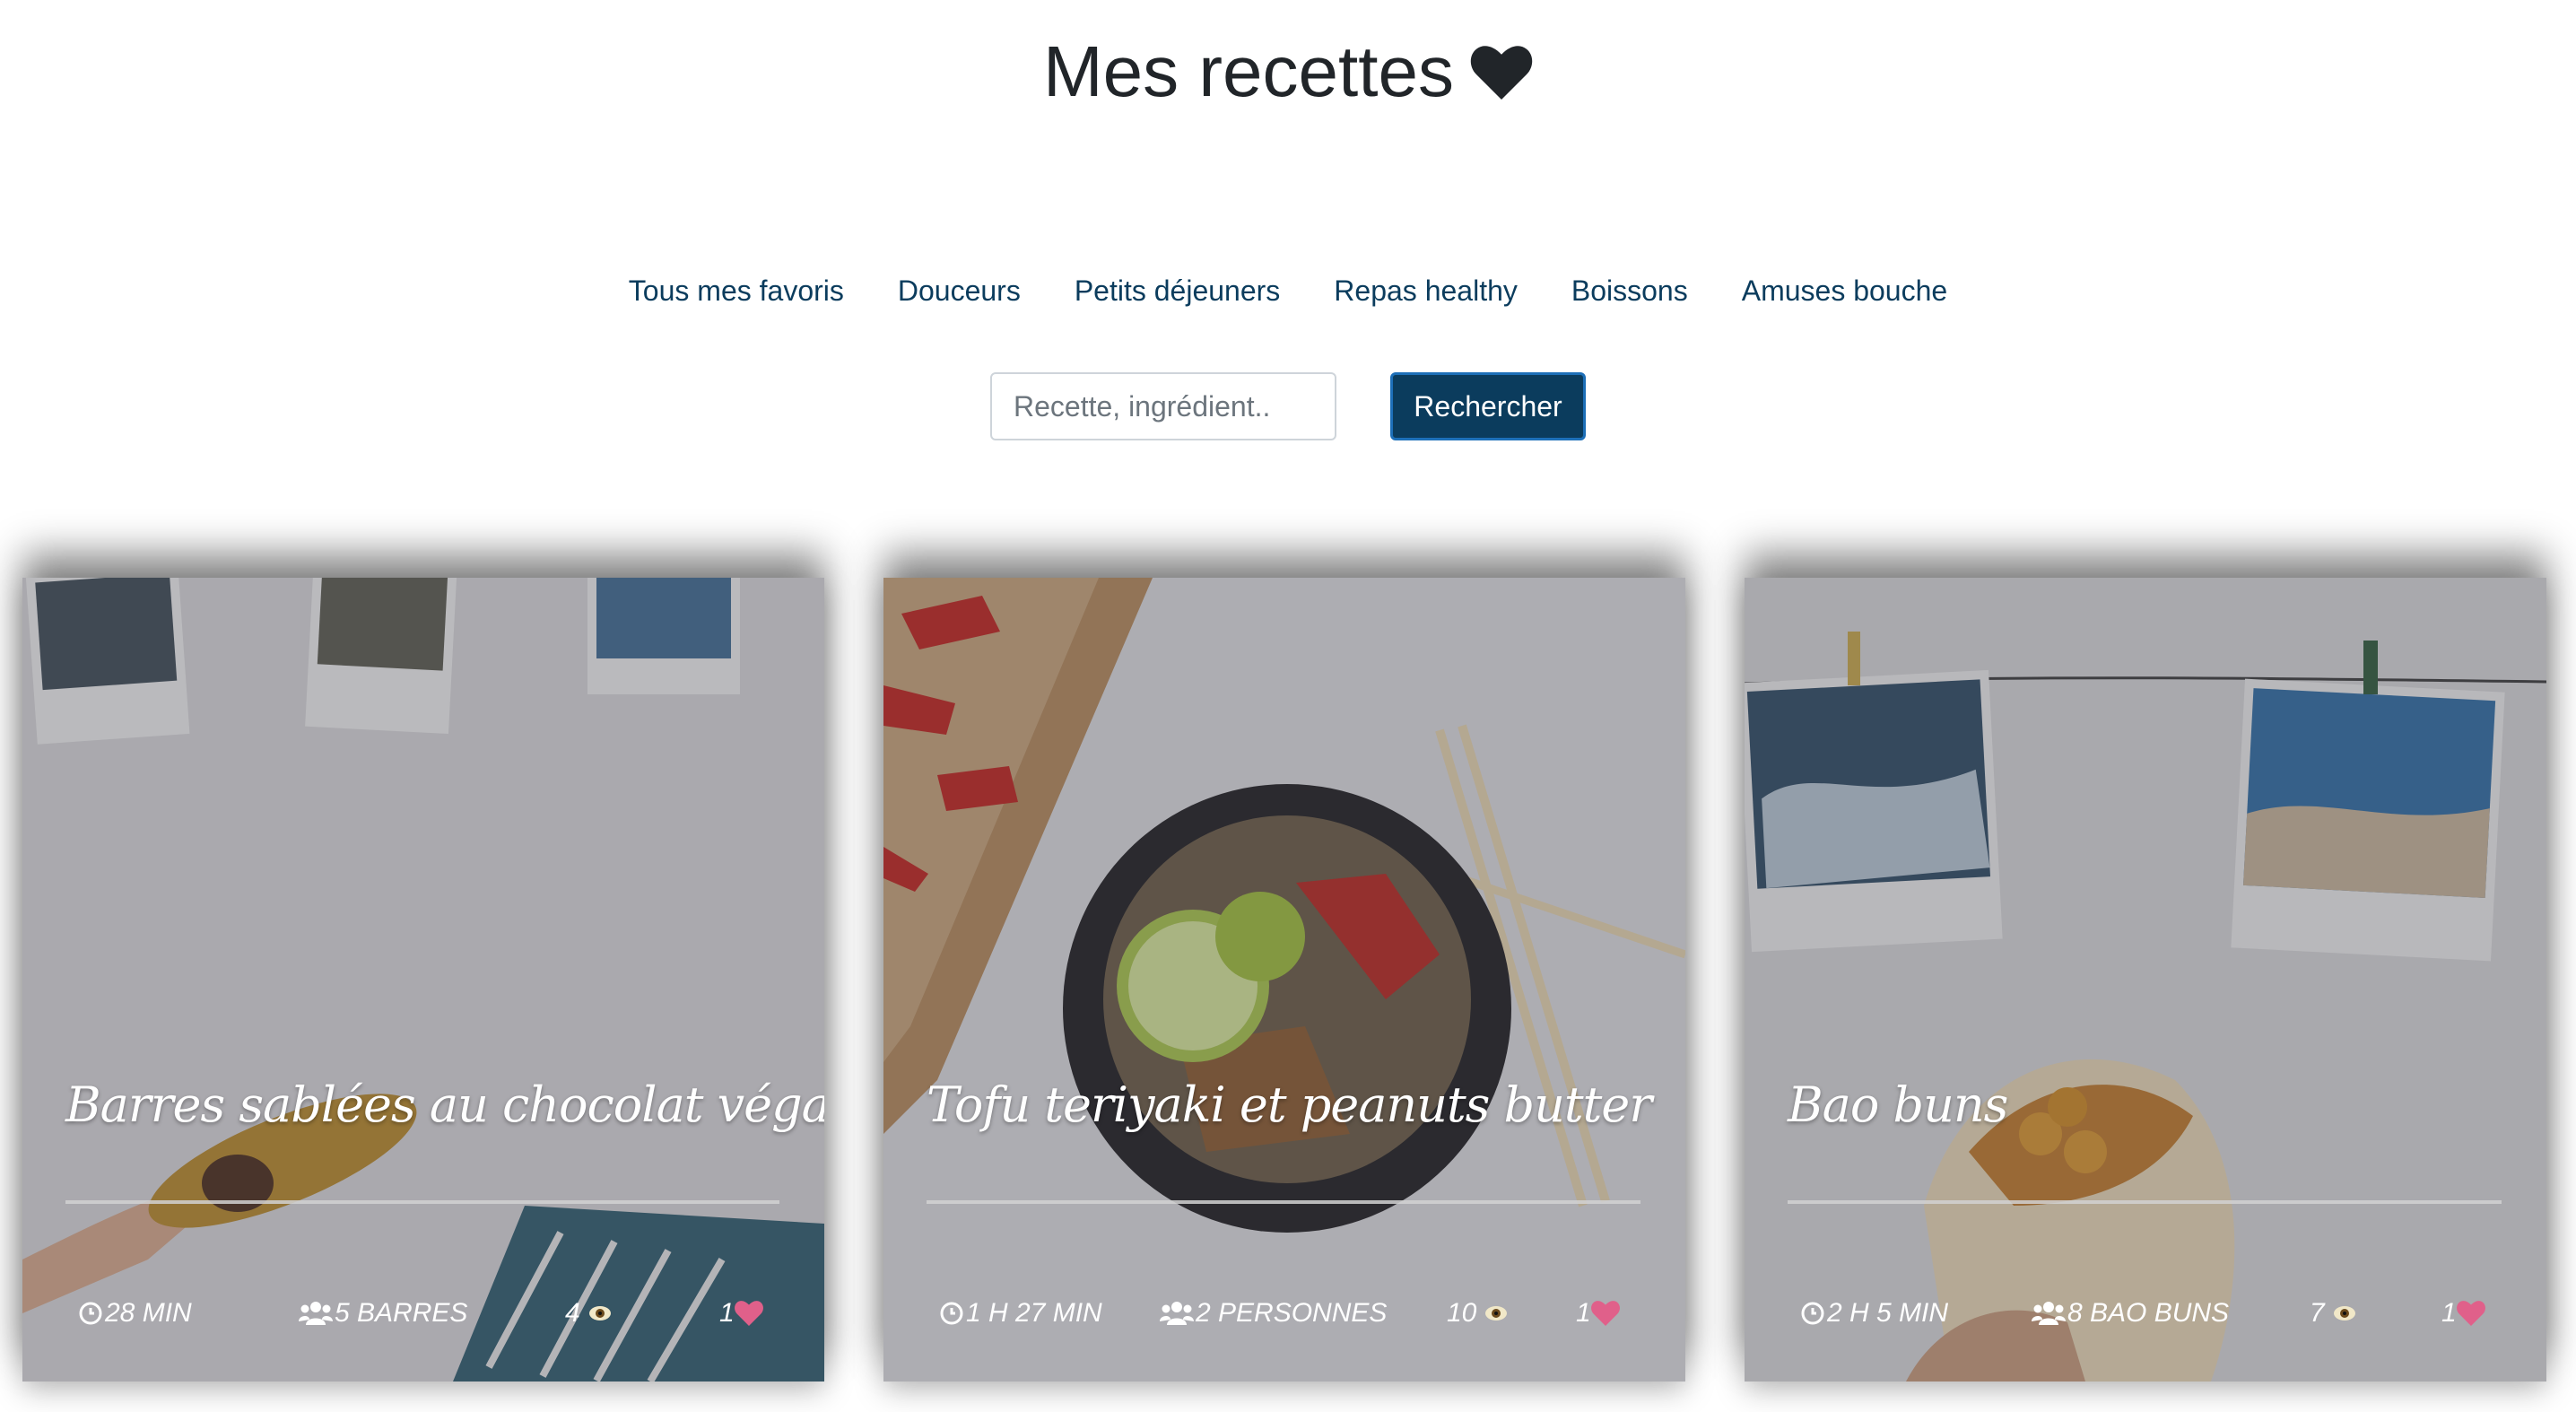 This screenshot has width=2576, height=1412. What do you see at coordinates (135, 1313) in the screenshot?
I see `recipe-time: 28 MIN` at bounding box center [135, 1313].